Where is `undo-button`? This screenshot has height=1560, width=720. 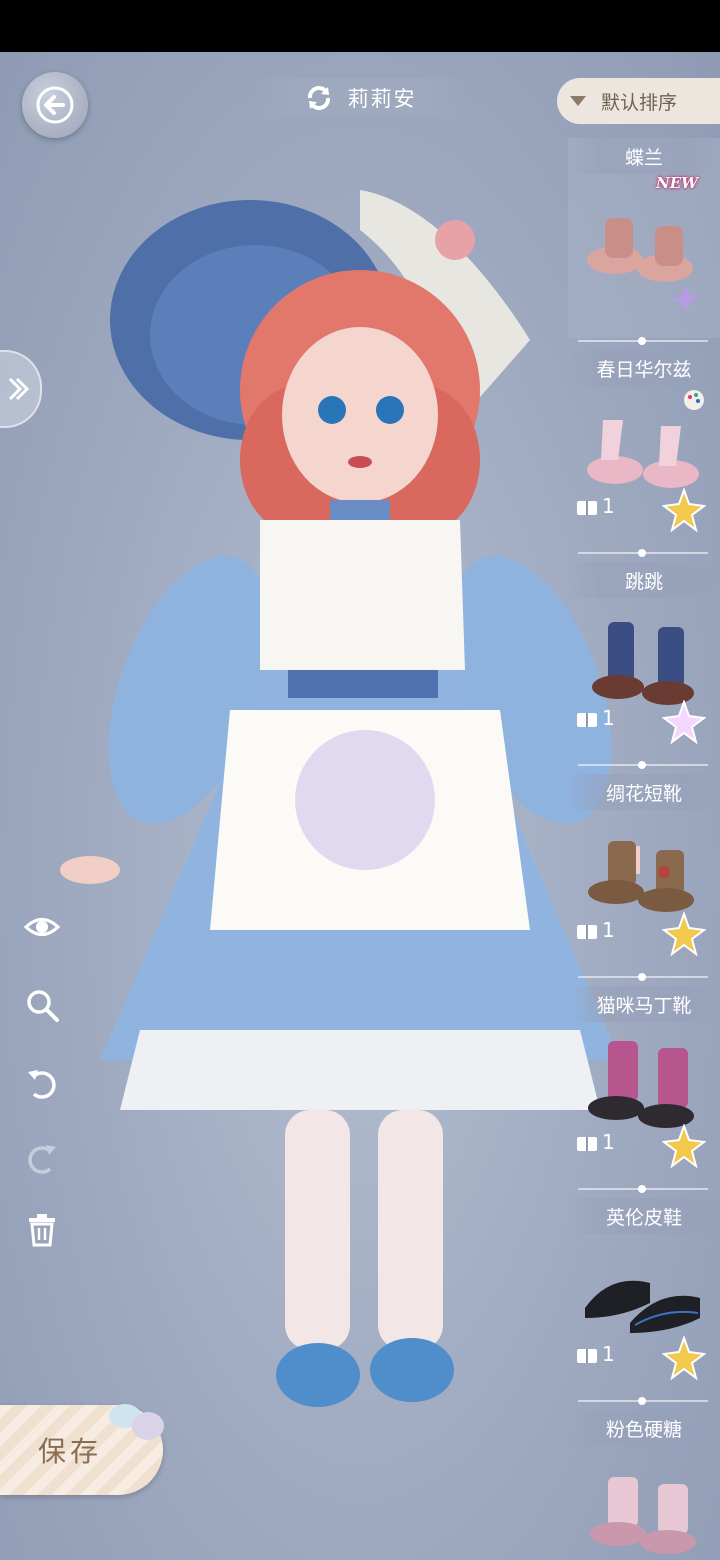 undo-button is located at coordinates (42, 1082).